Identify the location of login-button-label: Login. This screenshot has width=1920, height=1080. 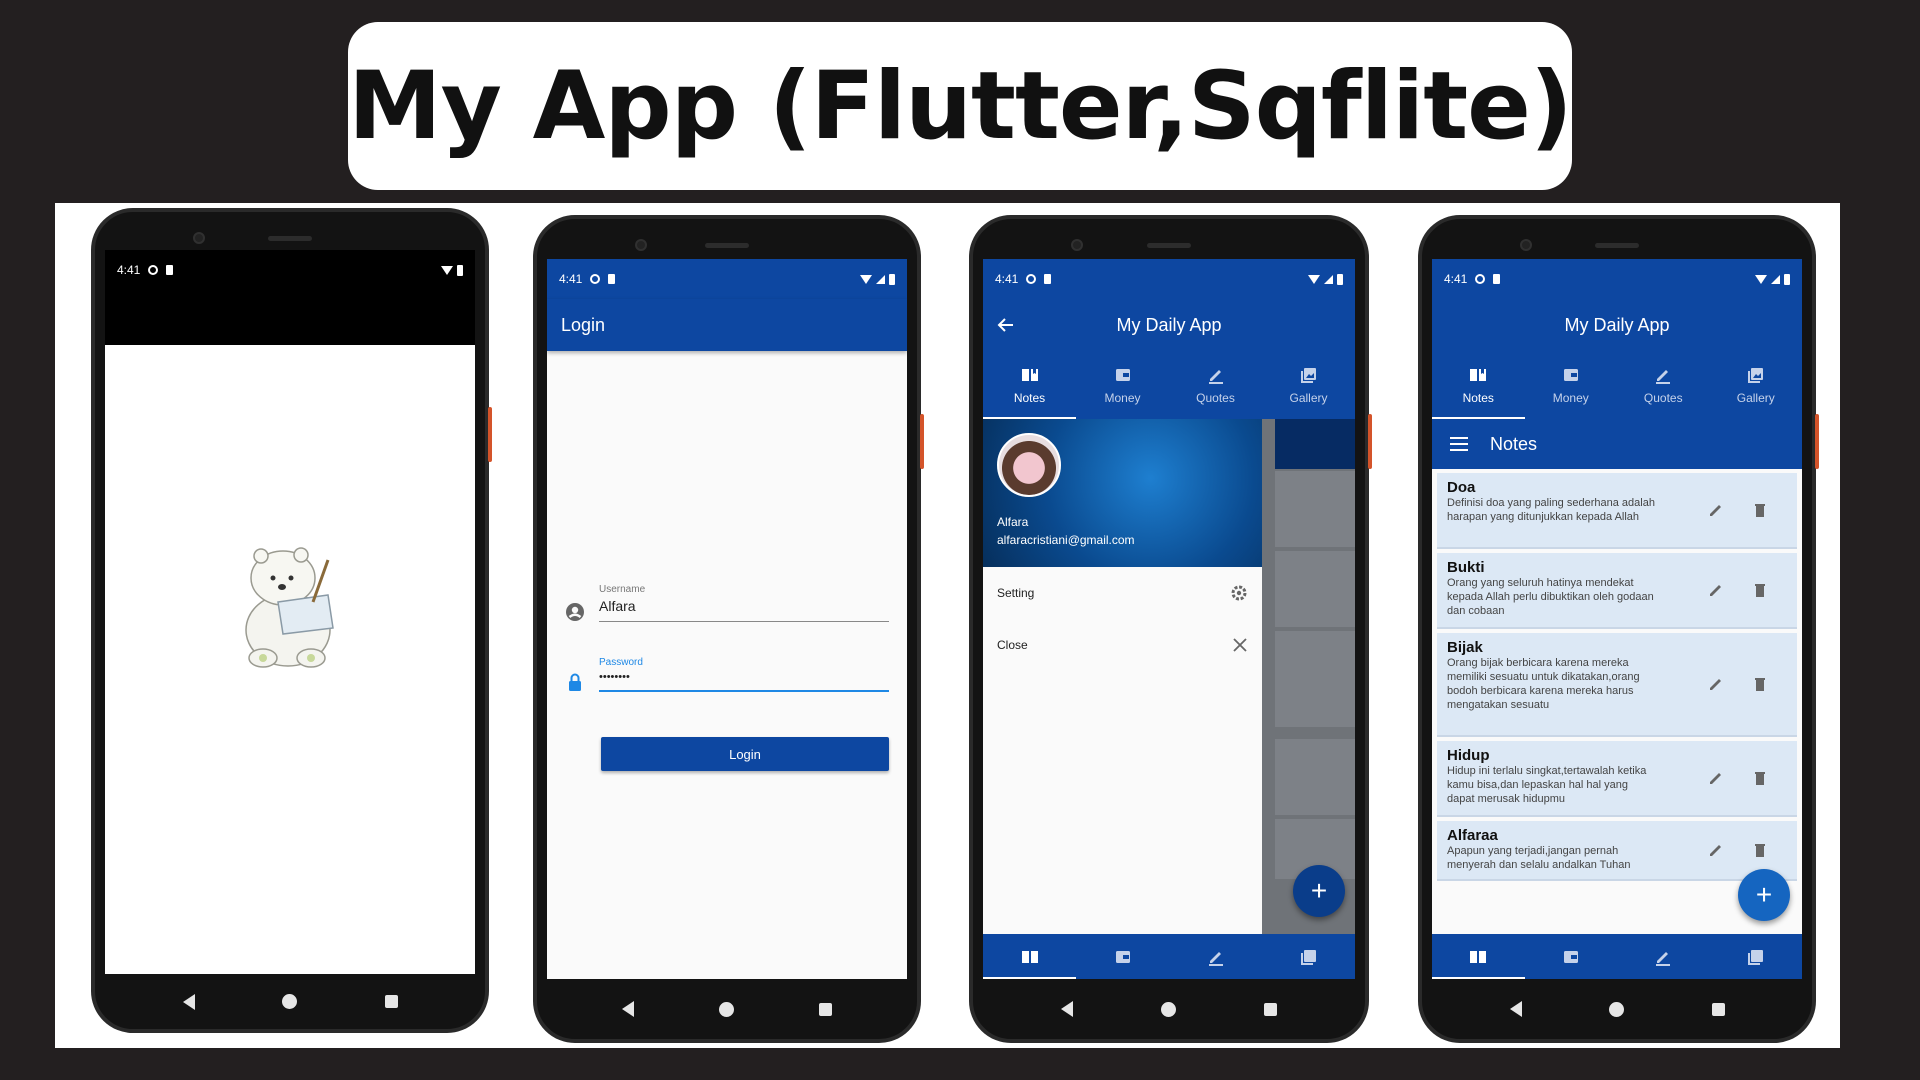
(745, 754).